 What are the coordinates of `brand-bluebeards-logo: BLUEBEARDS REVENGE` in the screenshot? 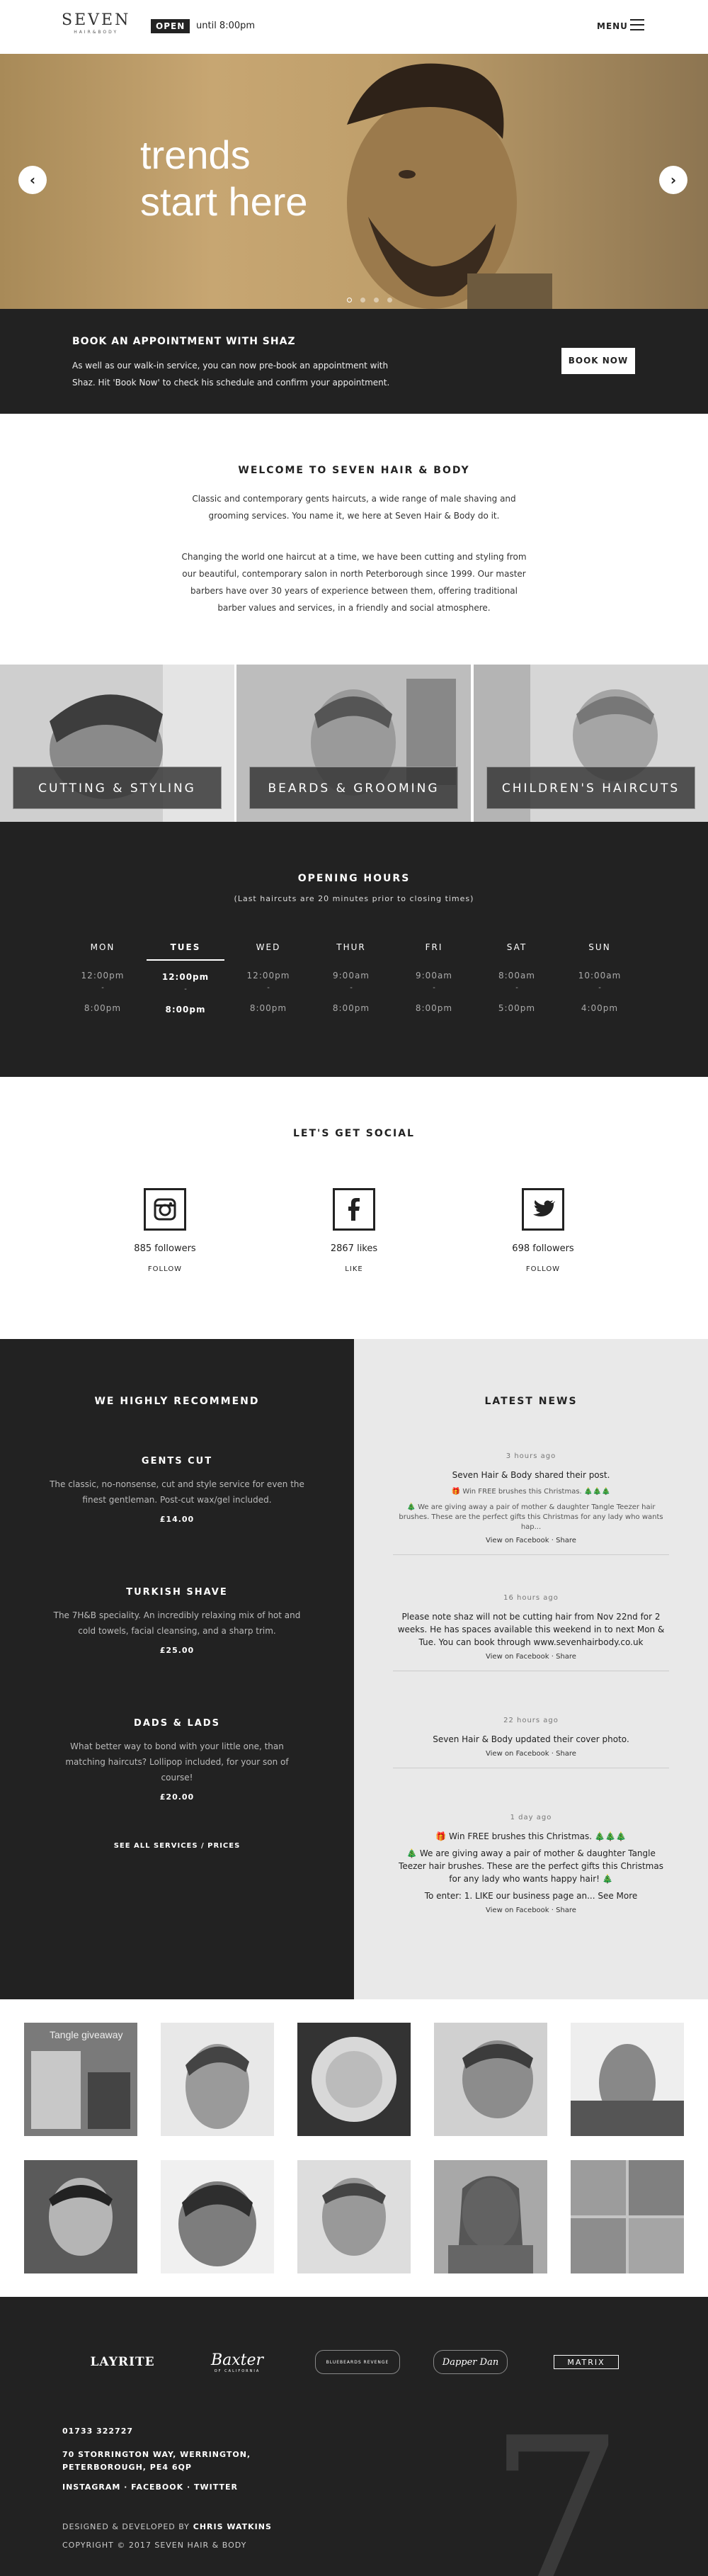 It's located at (357, 2362).